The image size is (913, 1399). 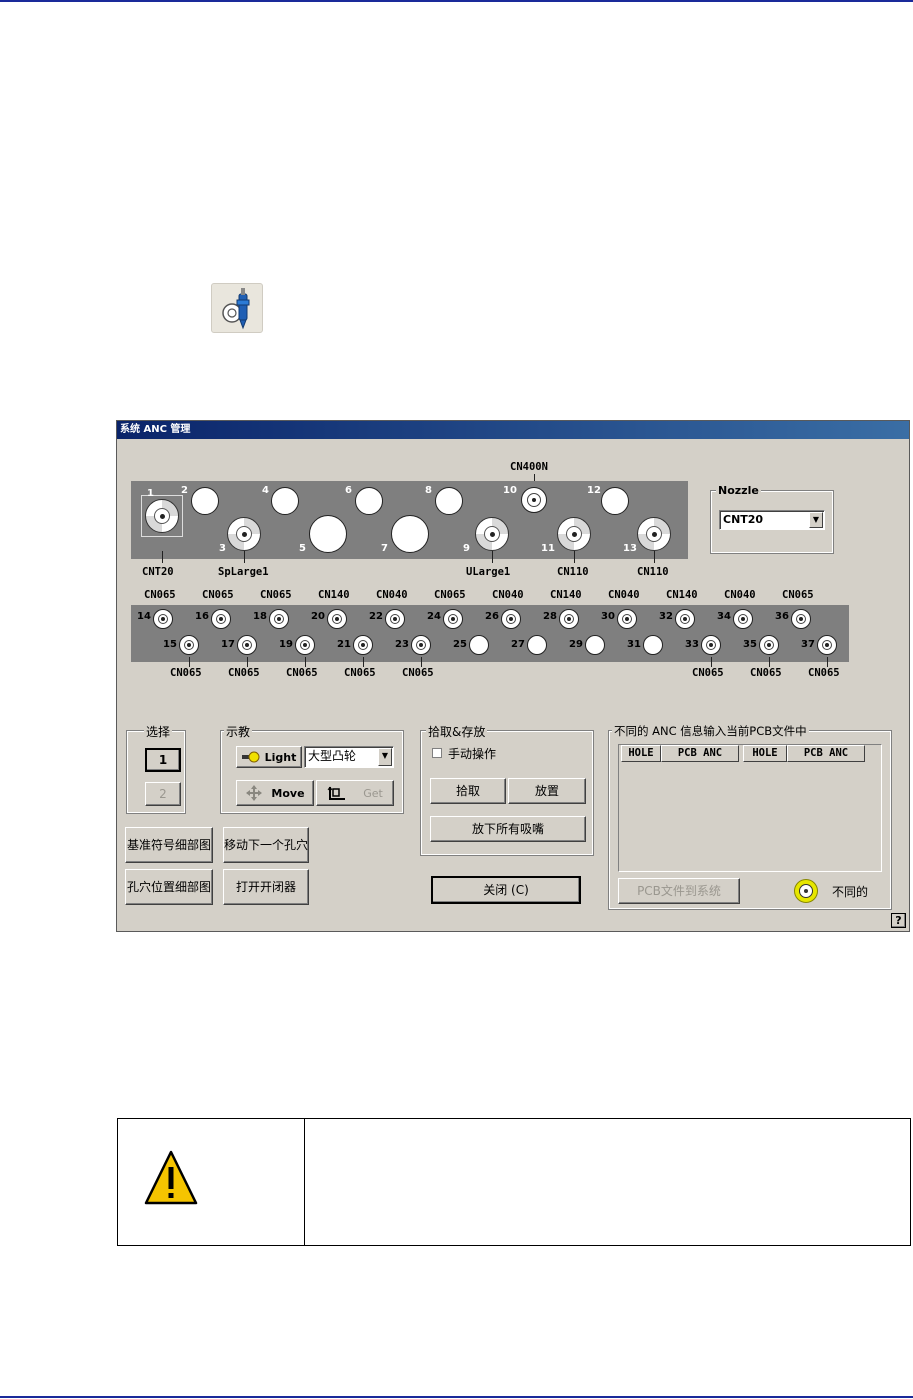 What do you see at coordinates (184, 490) in the screenshot?
I see `hole-number: 2` at bounding box center [184, 490].